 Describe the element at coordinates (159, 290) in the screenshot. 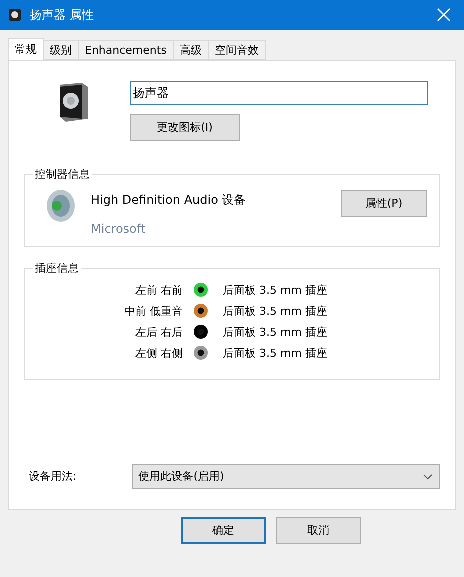

I see `channel-label: 左前 右前` at that location.